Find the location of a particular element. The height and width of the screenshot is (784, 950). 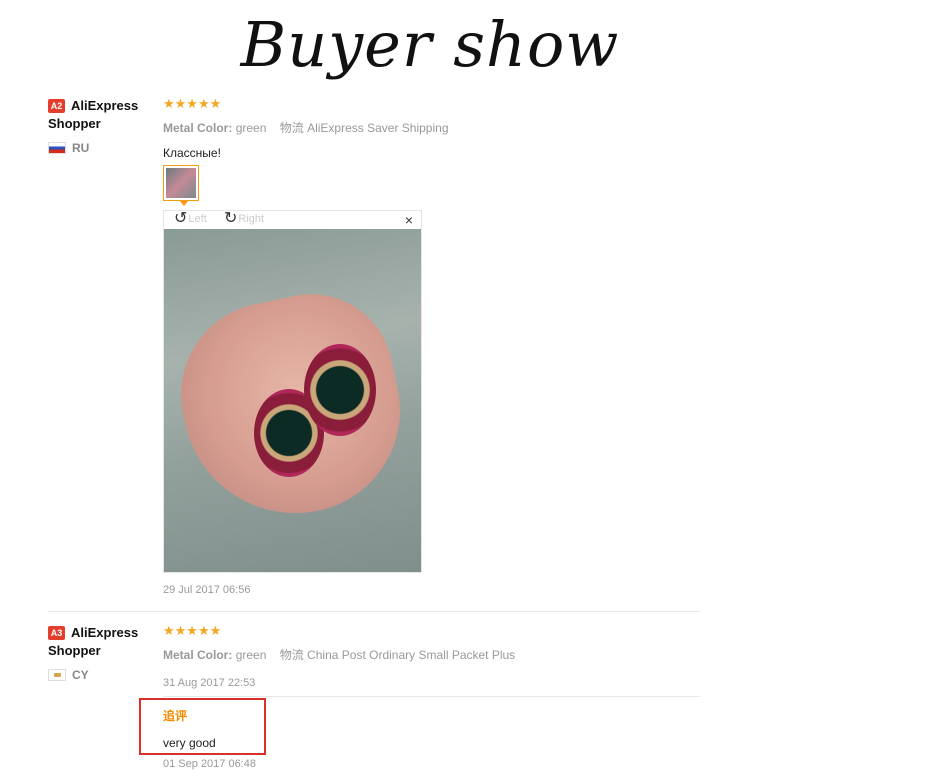

review-photo is located at coordinates (292, 400).